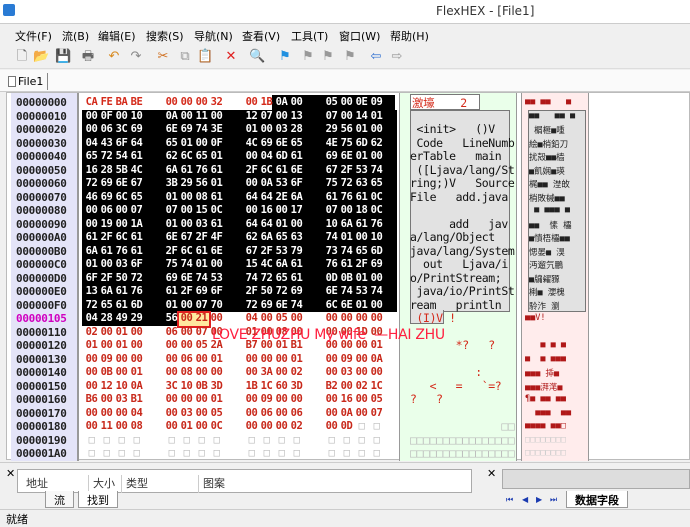 The width and height of the screenshot is (690, 527). I want to click on hex-byte: 11, so click(201, 116).